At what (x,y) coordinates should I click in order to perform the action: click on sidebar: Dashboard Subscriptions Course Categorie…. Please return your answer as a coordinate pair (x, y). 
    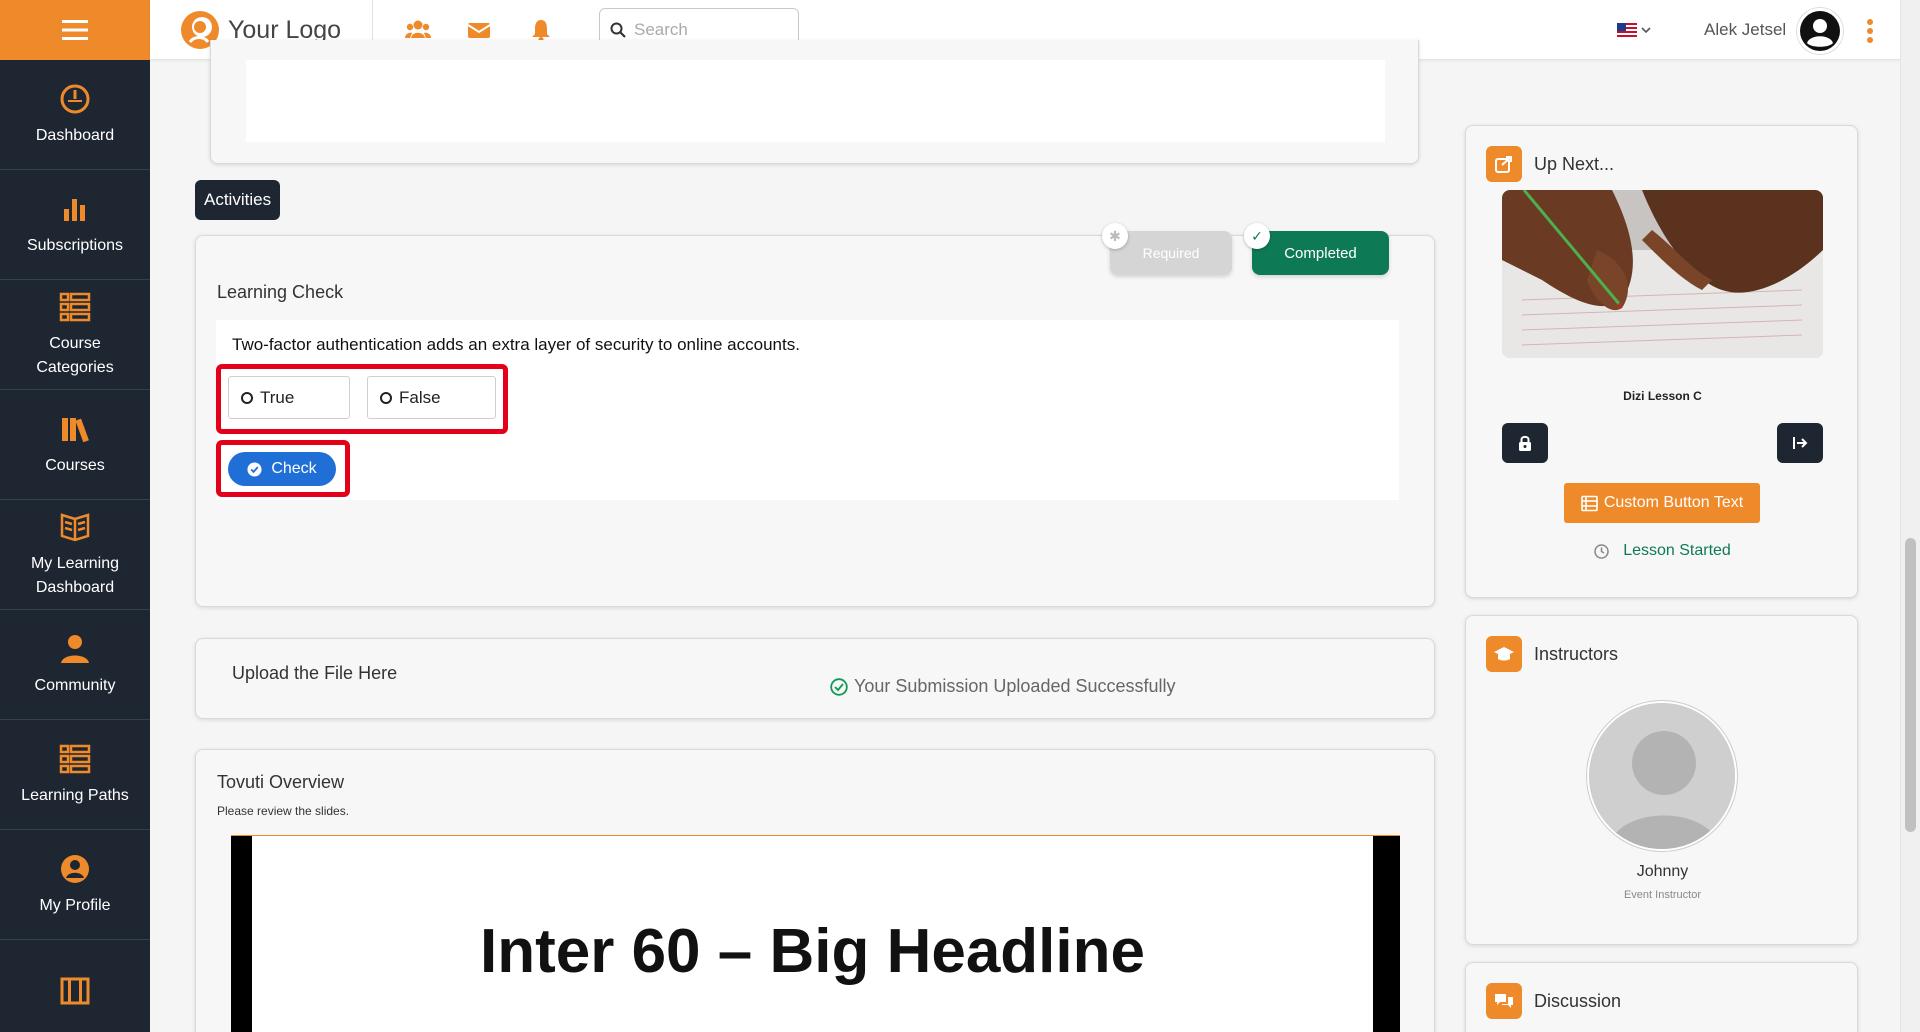
    Looking at the image, I should click on (75, 516).